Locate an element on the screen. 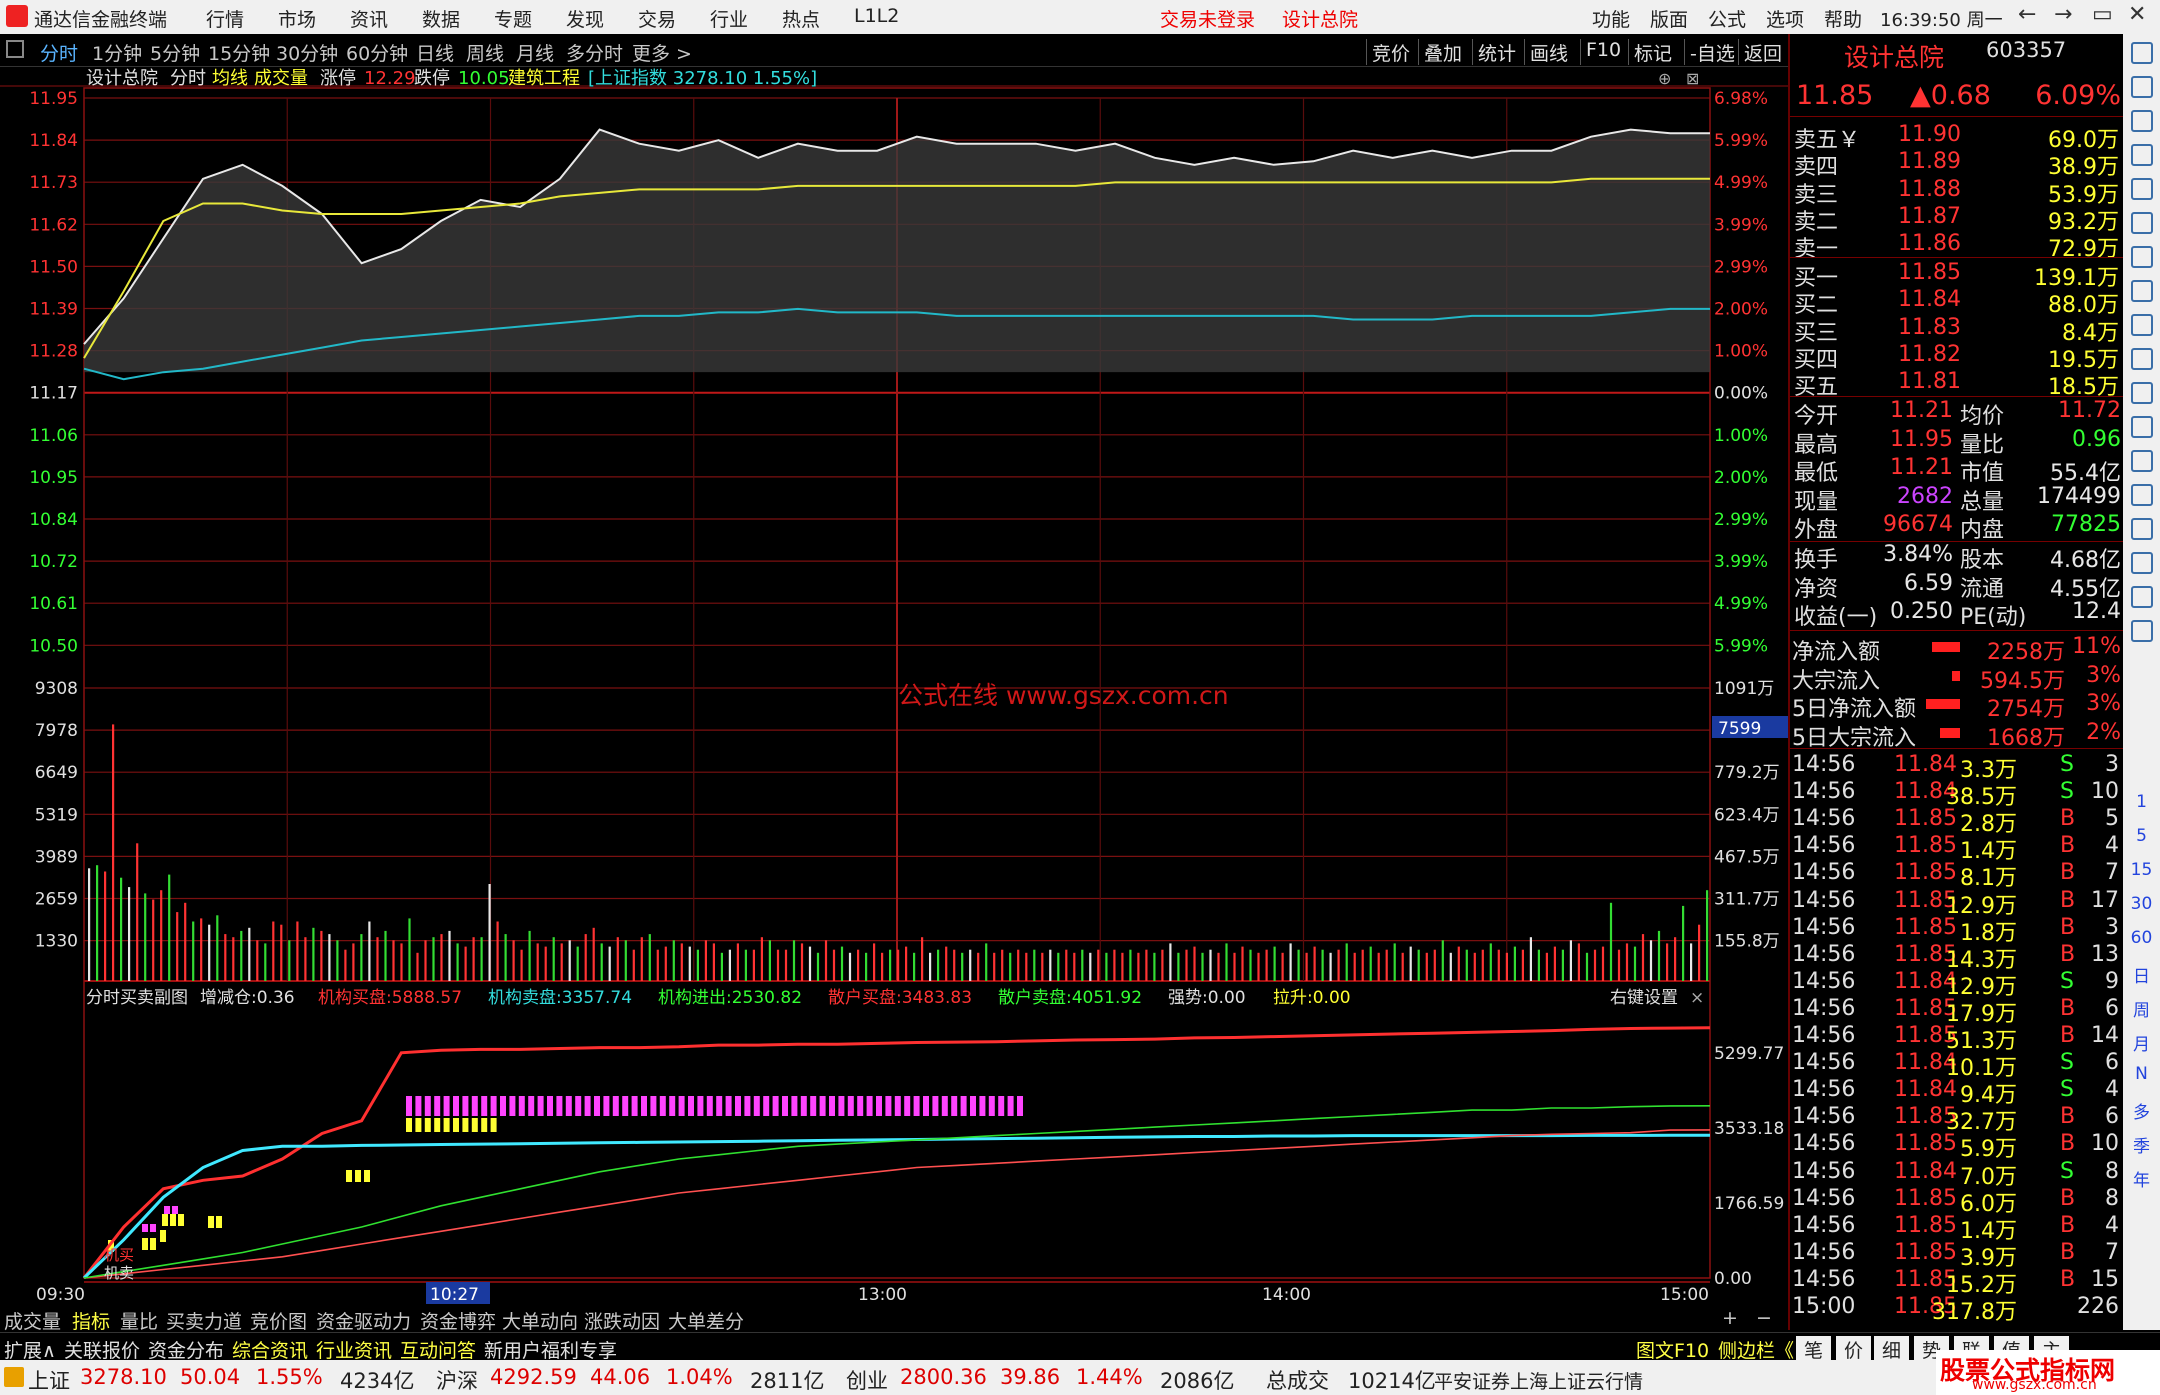 This screenshot has height=1395, width=2160. zoom-out-button: − is located at coordinates (1764, 1318).